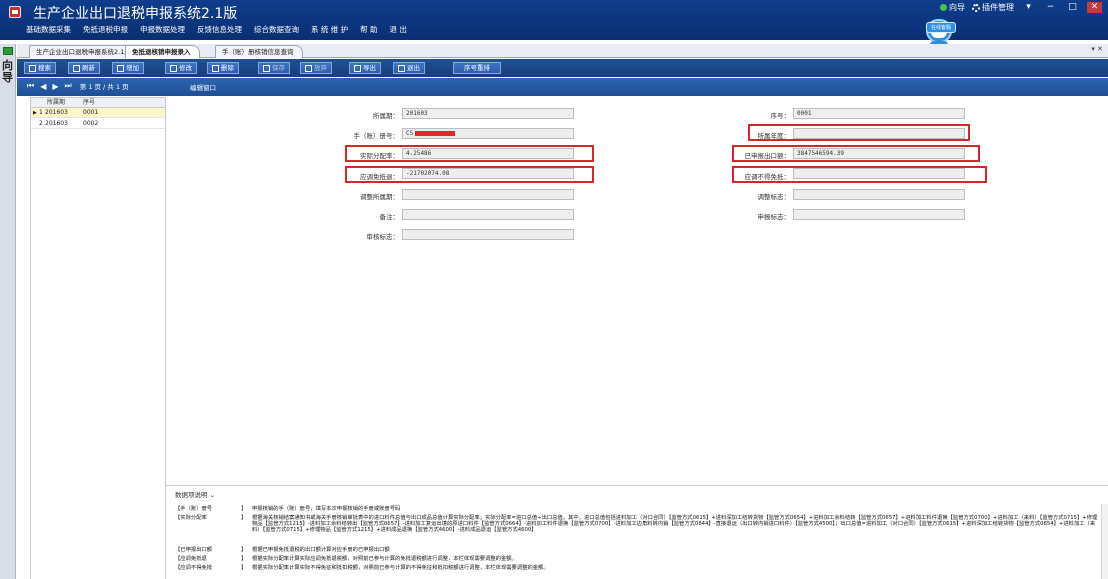 This screenshot has height=579, width=1108. What do you see at coordinates (84, 68) in the screenshot?
I see `refresh-button: 刷新` at bounding box center [84, 68].